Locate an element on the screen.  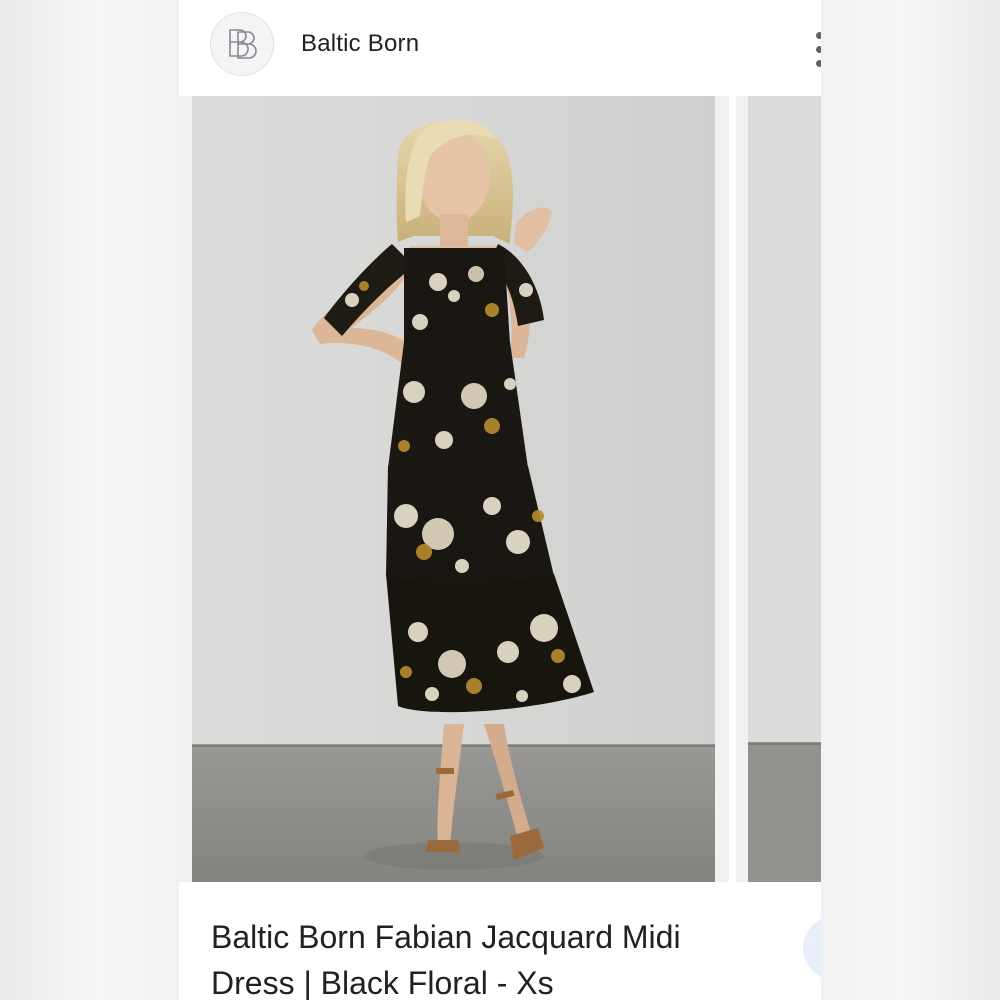
next-product-photo is located at coordinates (778, 489).